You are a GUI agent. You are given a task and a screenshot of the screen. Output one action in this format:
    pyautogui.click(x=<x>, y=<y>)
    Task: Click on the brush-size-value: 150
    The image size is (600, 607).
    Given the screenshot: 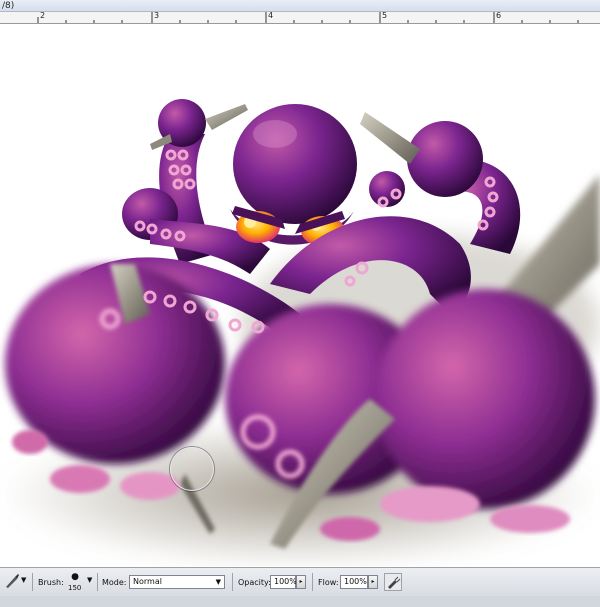 What is the action you would take?
    pyautogui.click(x=75, y=588)
    